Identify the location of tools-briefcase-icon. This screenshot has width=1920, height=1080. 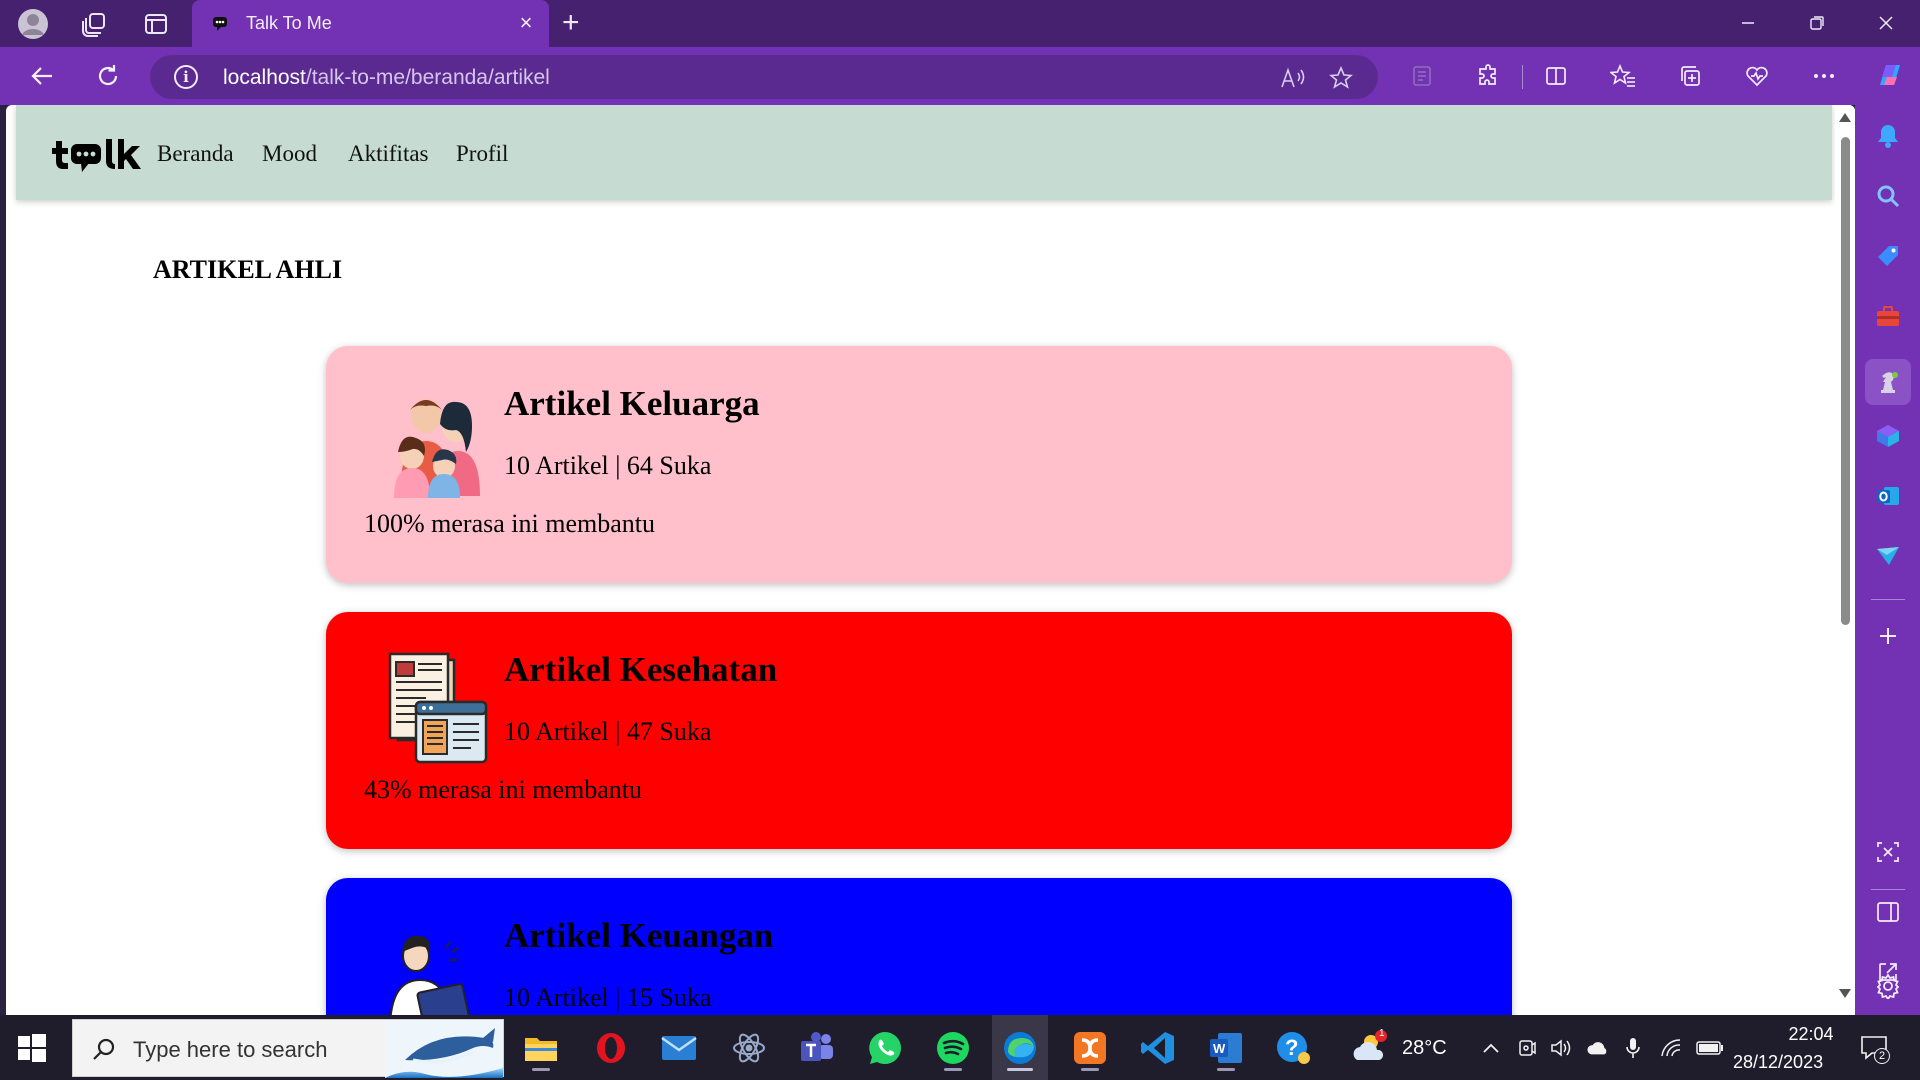
(1888, 316).